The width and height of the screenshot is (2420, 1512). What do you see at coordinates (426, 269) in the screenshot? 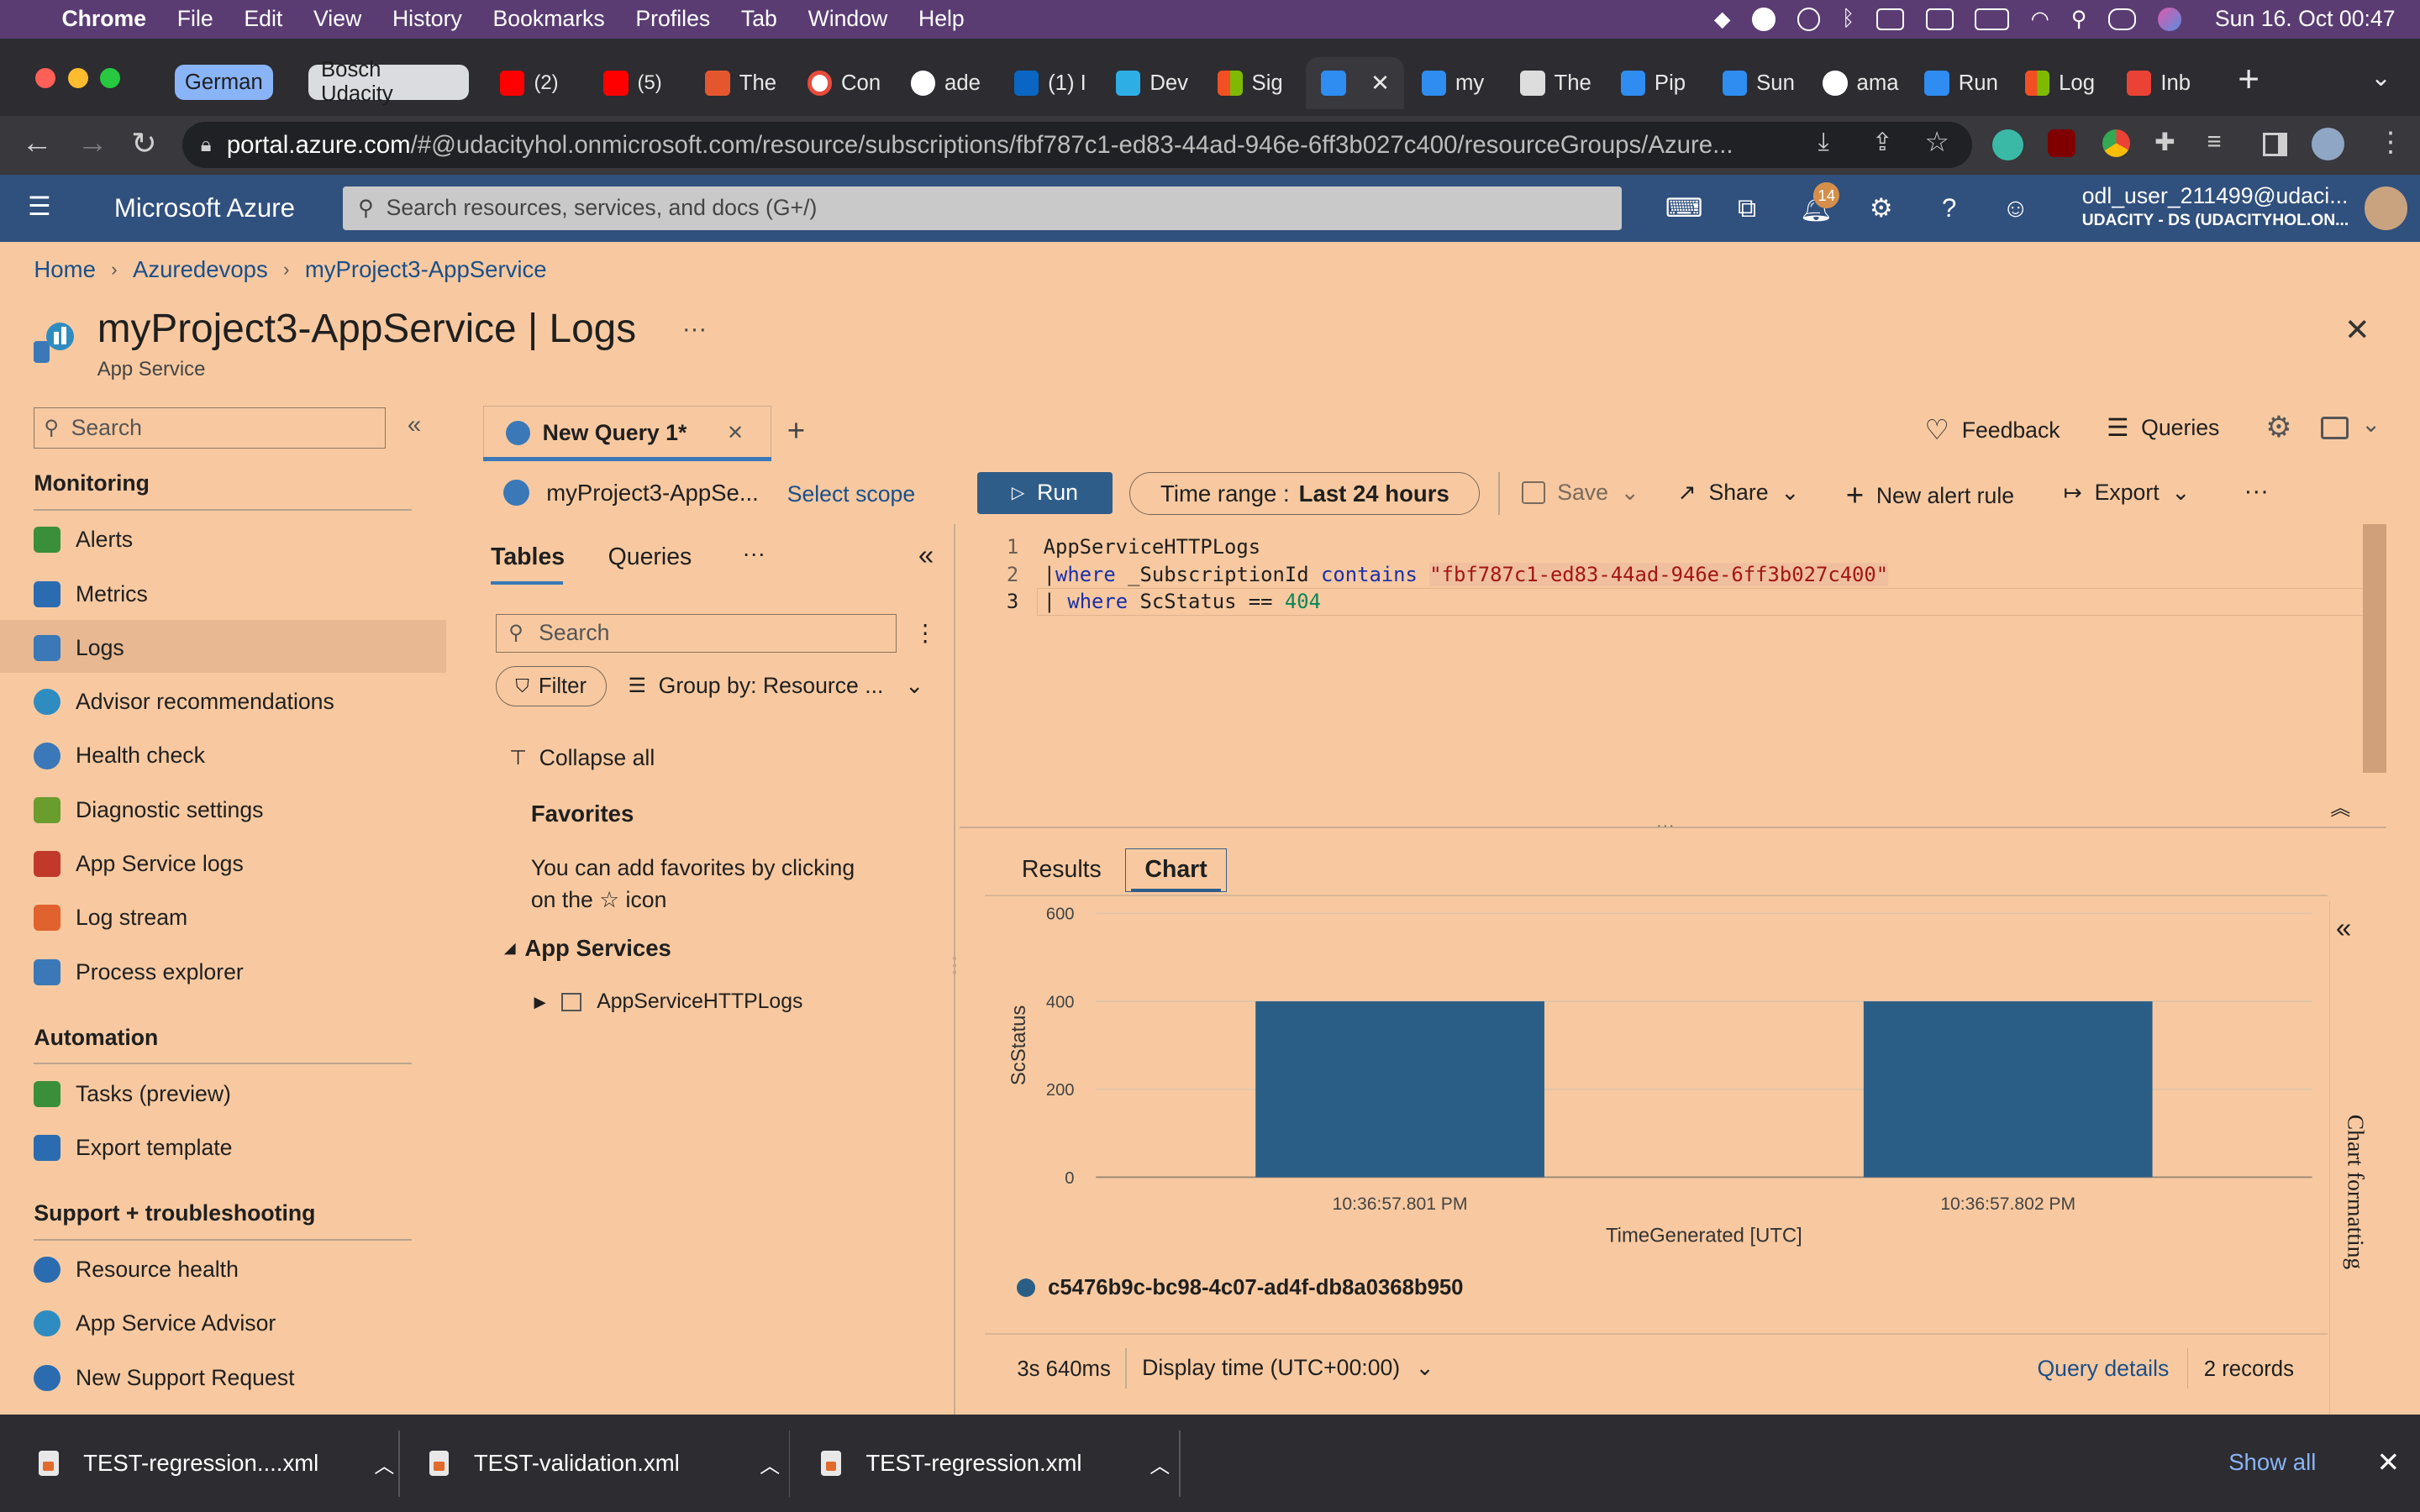
I see `breadcrumb-app-service: myProject3-AppService` at bounding box center [426, 269].